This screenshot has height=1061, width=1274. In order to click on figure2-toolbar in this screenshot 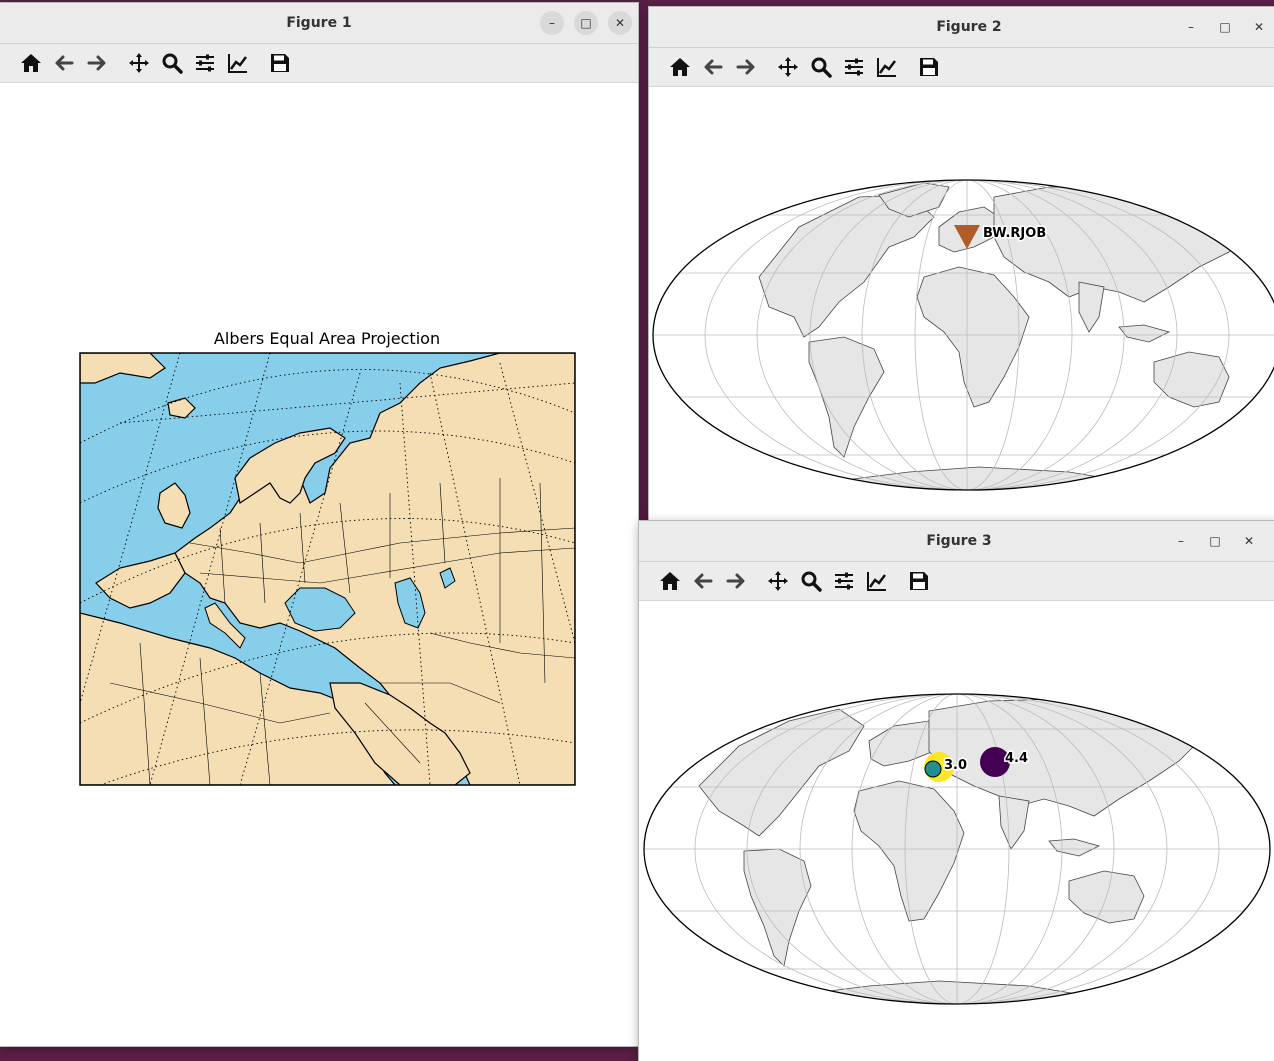, I will do `click(961, 67)`.